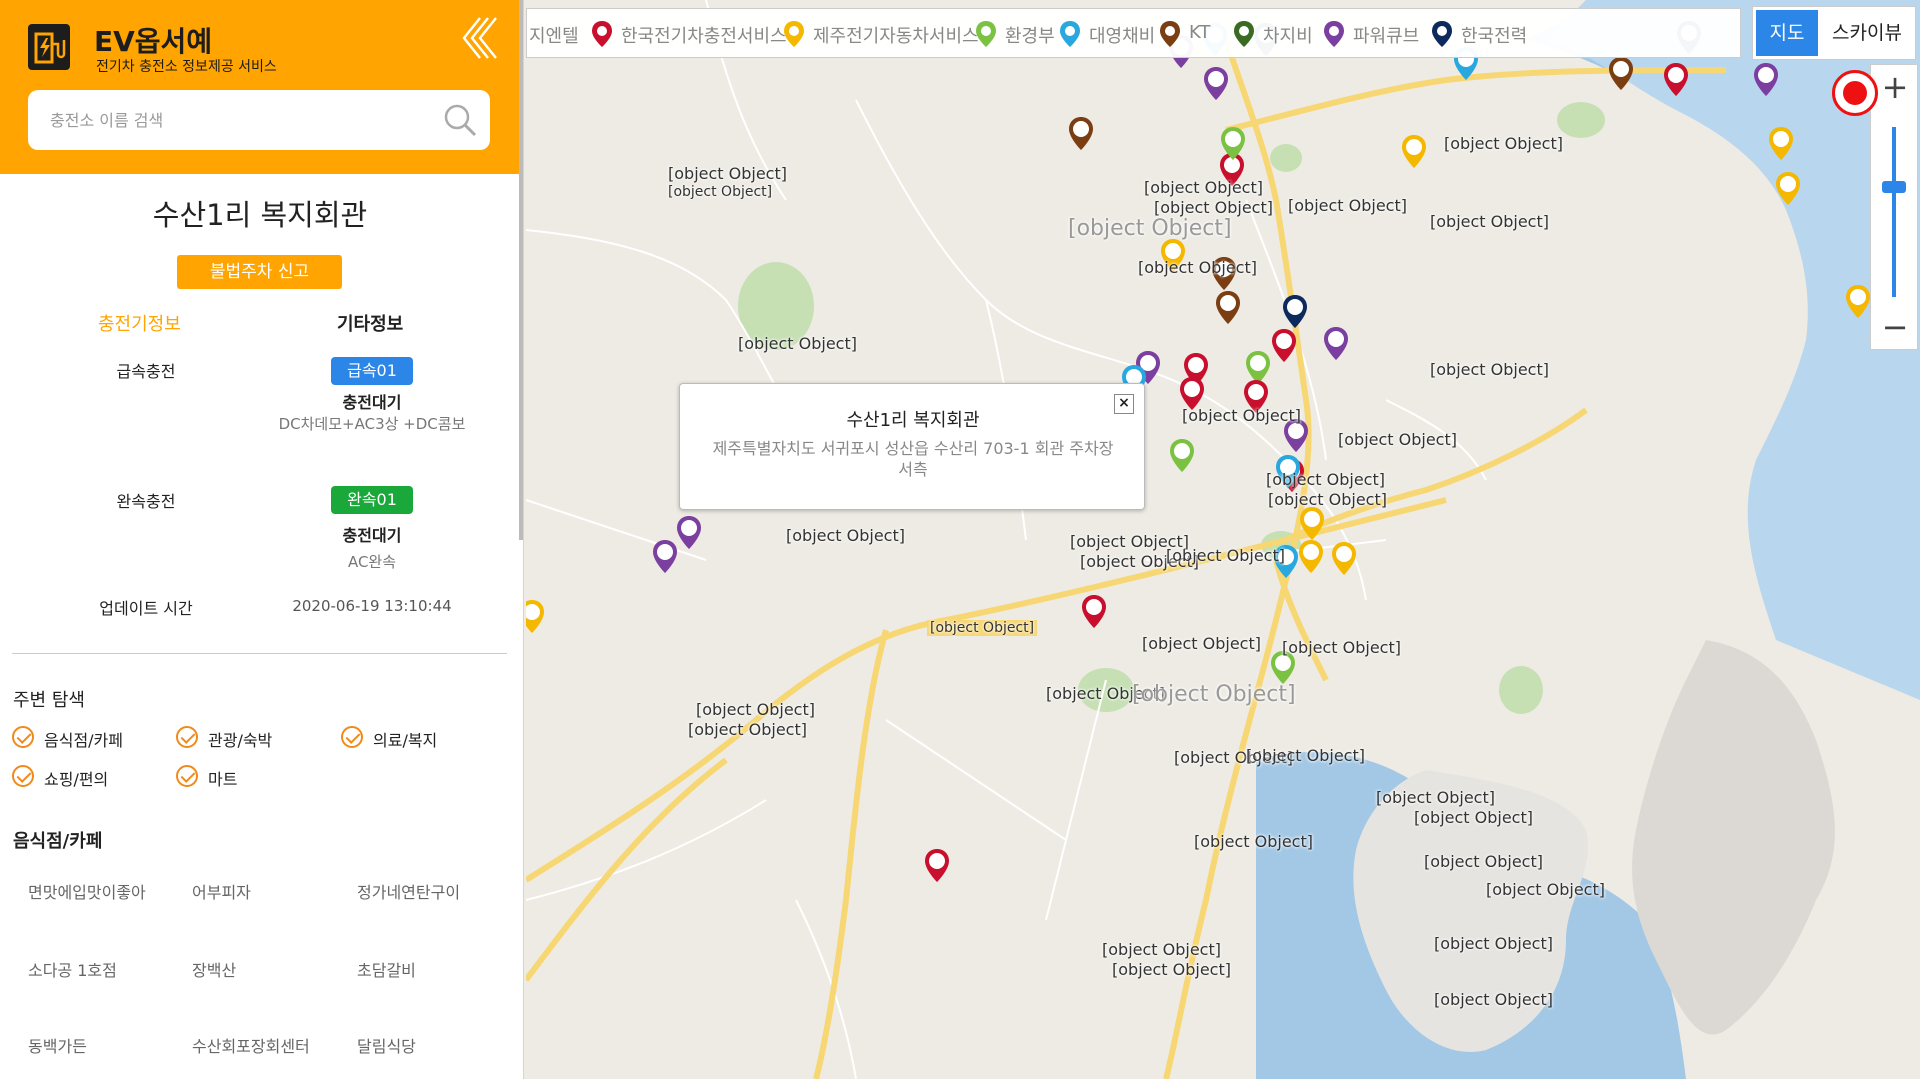 Image resolution: width=1920 pixels, height=1079 pixels. I want to click on zoom-slider-track, so click(1894, 212).